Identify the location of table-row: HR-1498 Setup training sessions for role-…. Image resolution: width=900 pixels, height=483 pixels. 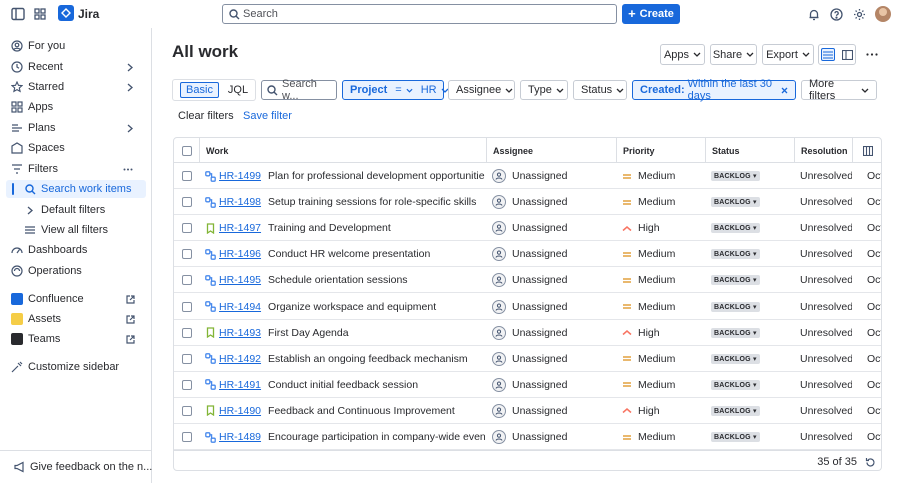
(527, 202).